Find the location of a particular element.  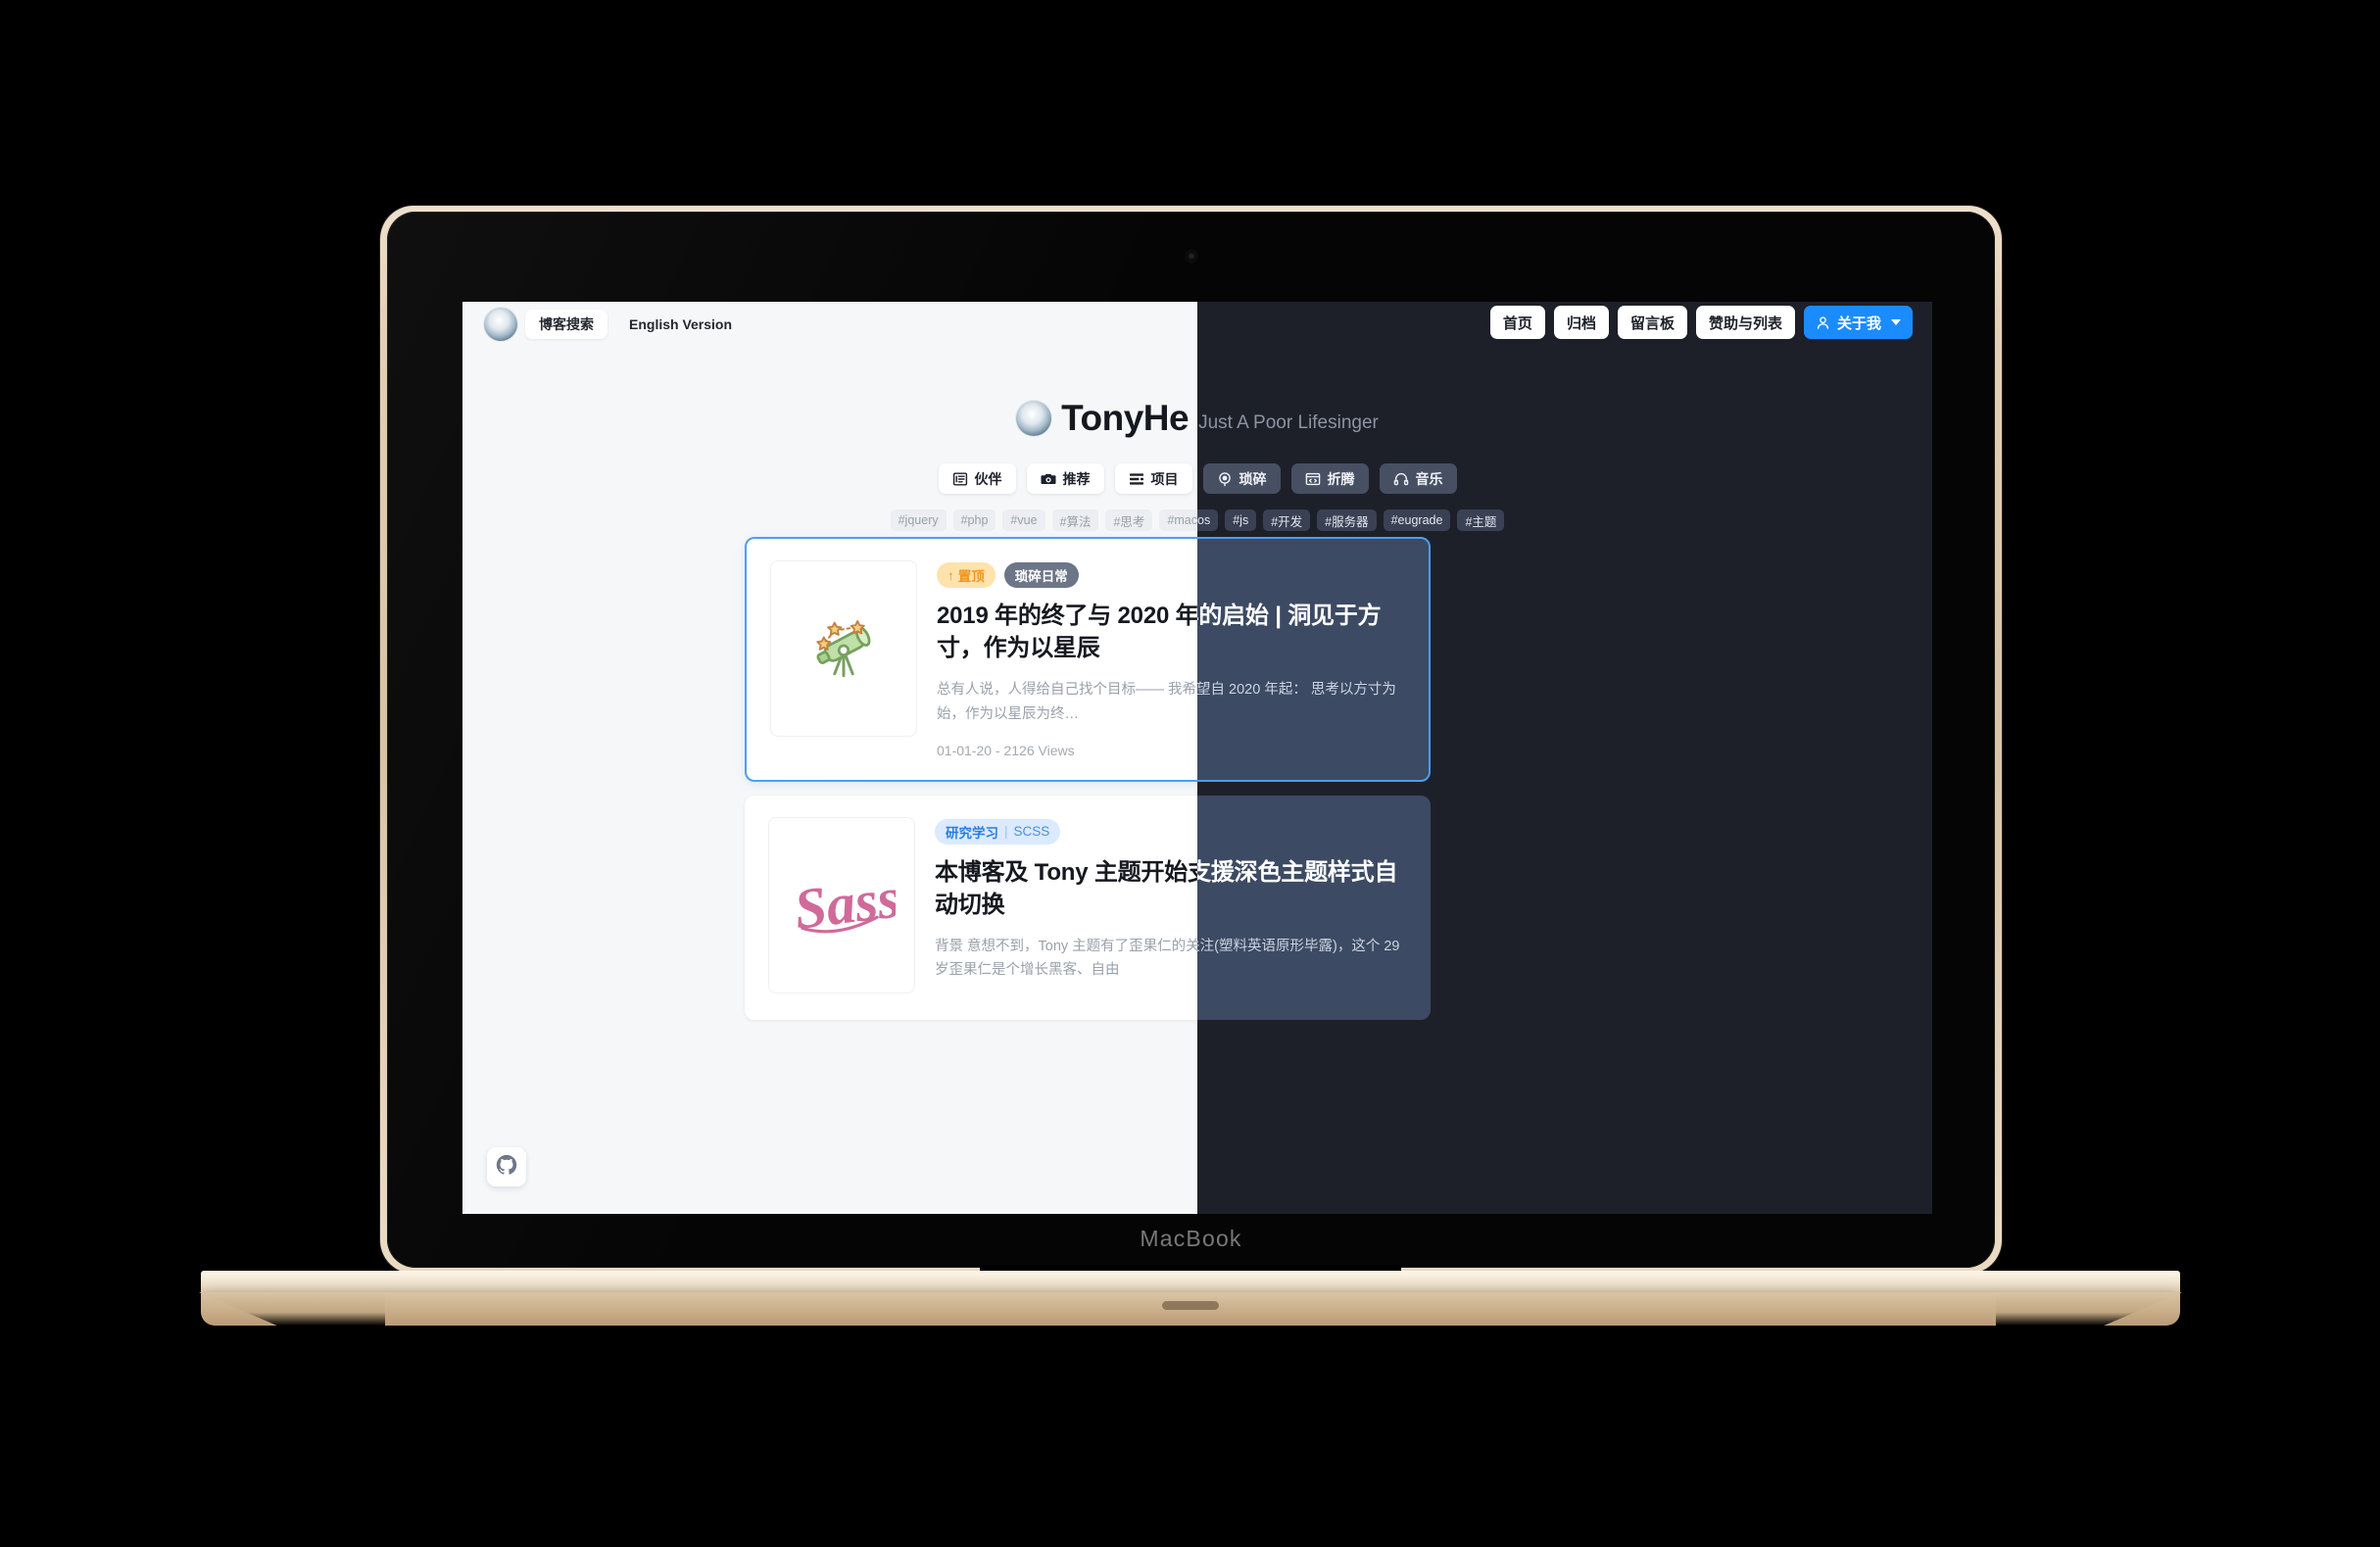

top-bar-nav: 首页 归档 留言板 赞助与列表 关于我 is located at coordinates (1701, 322).